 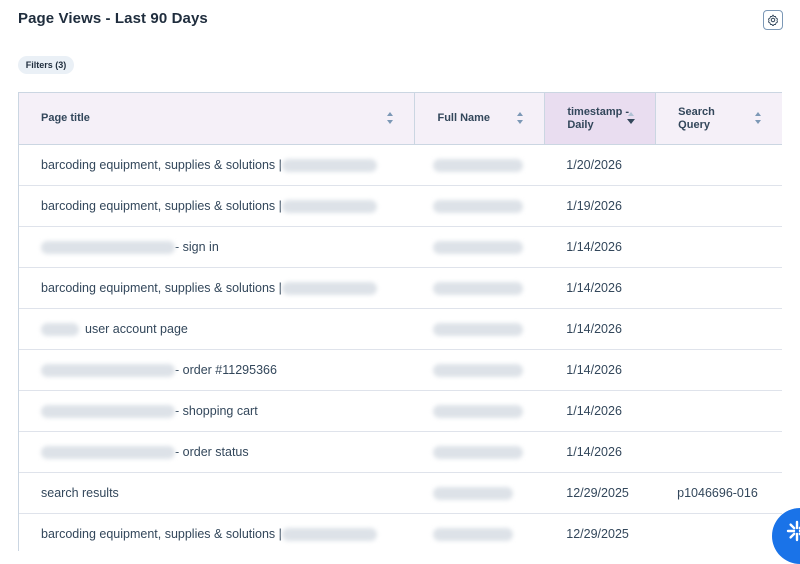 I want to click on table-row: - order status 1/14/2026, so click(x=400, y=452).